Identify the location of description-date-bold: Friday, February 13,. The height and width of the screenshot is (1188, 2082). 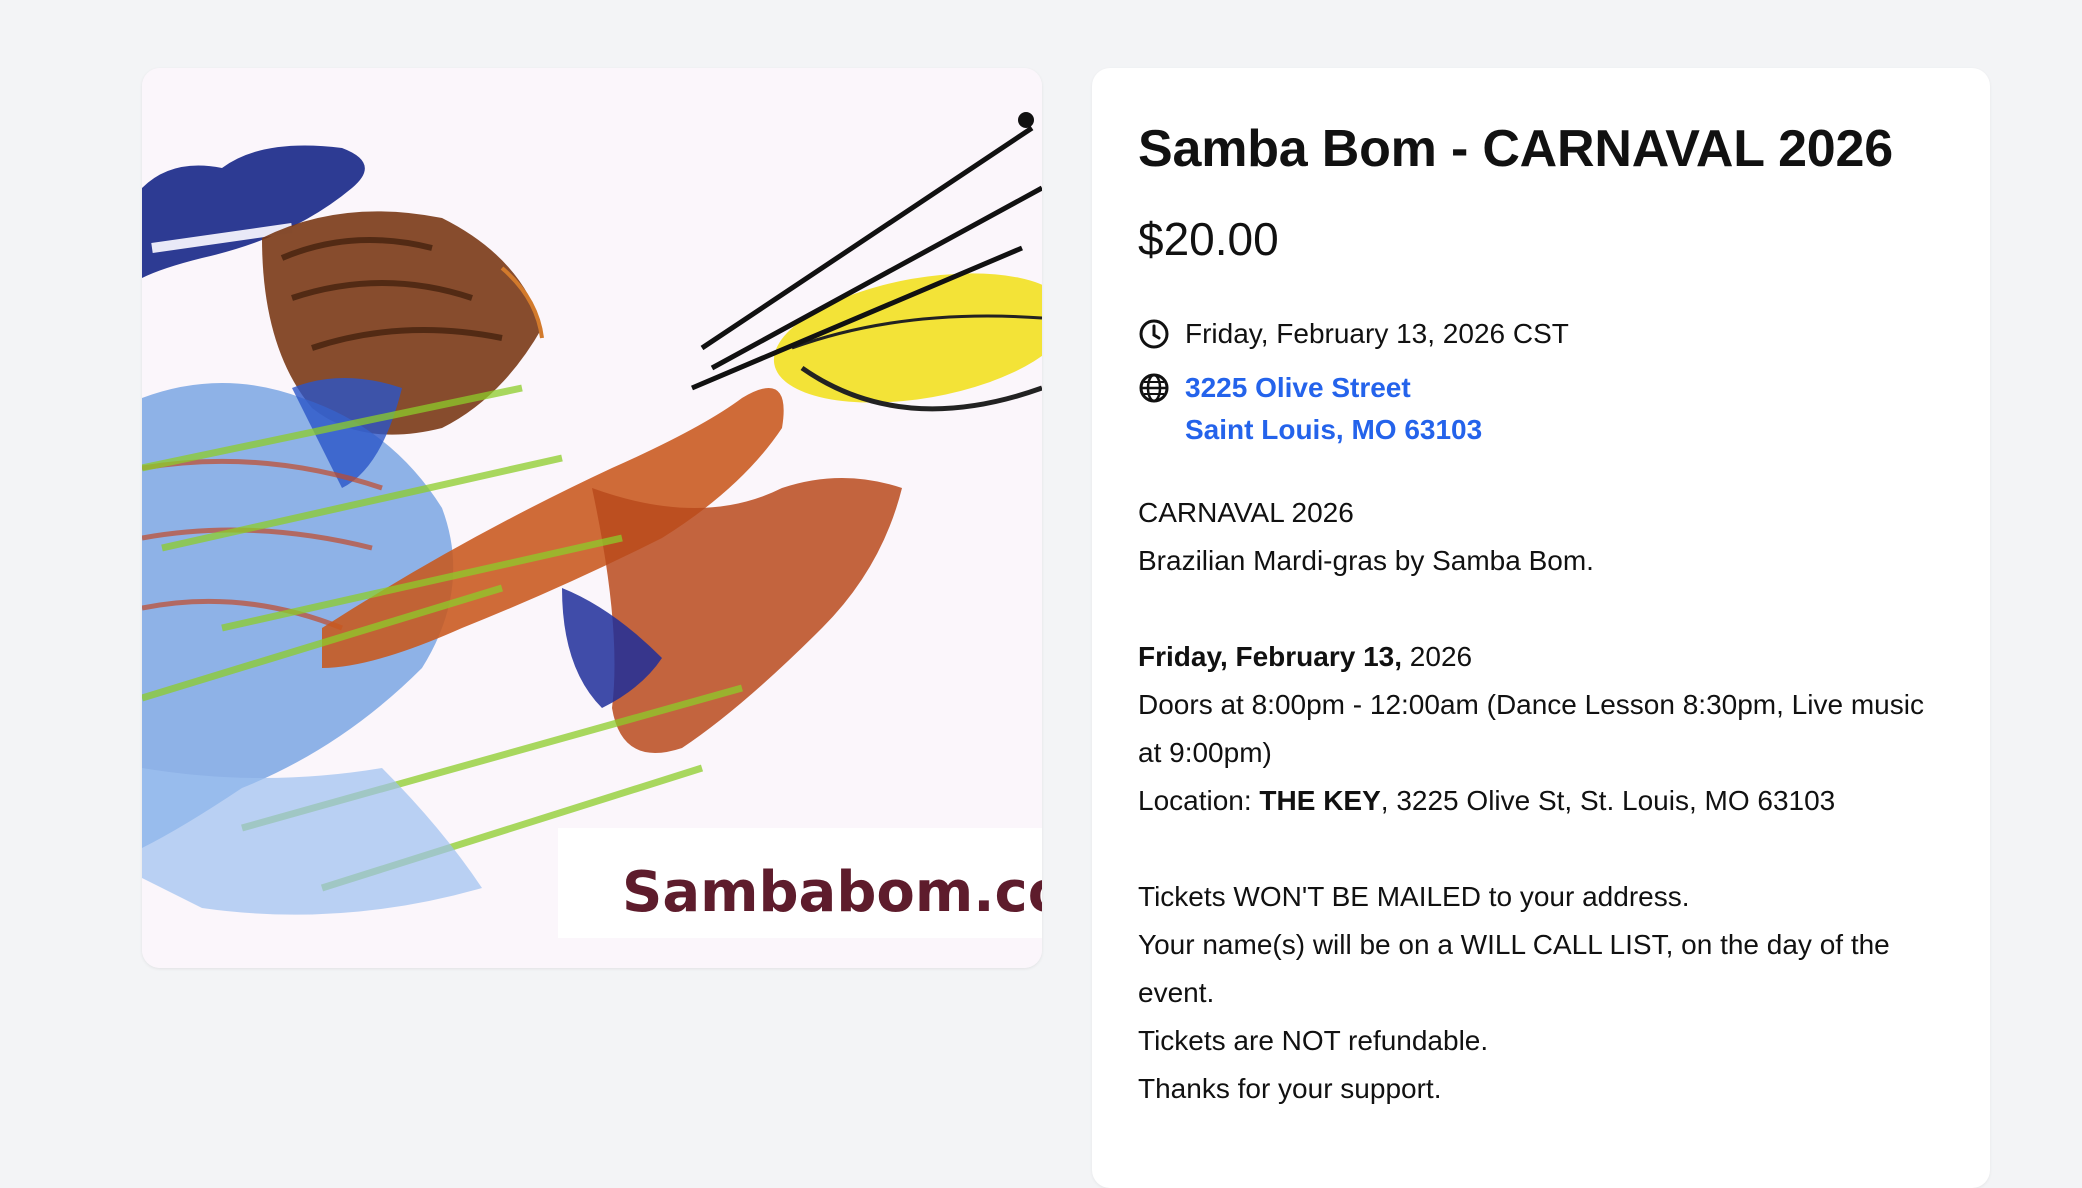
(1270, 656).